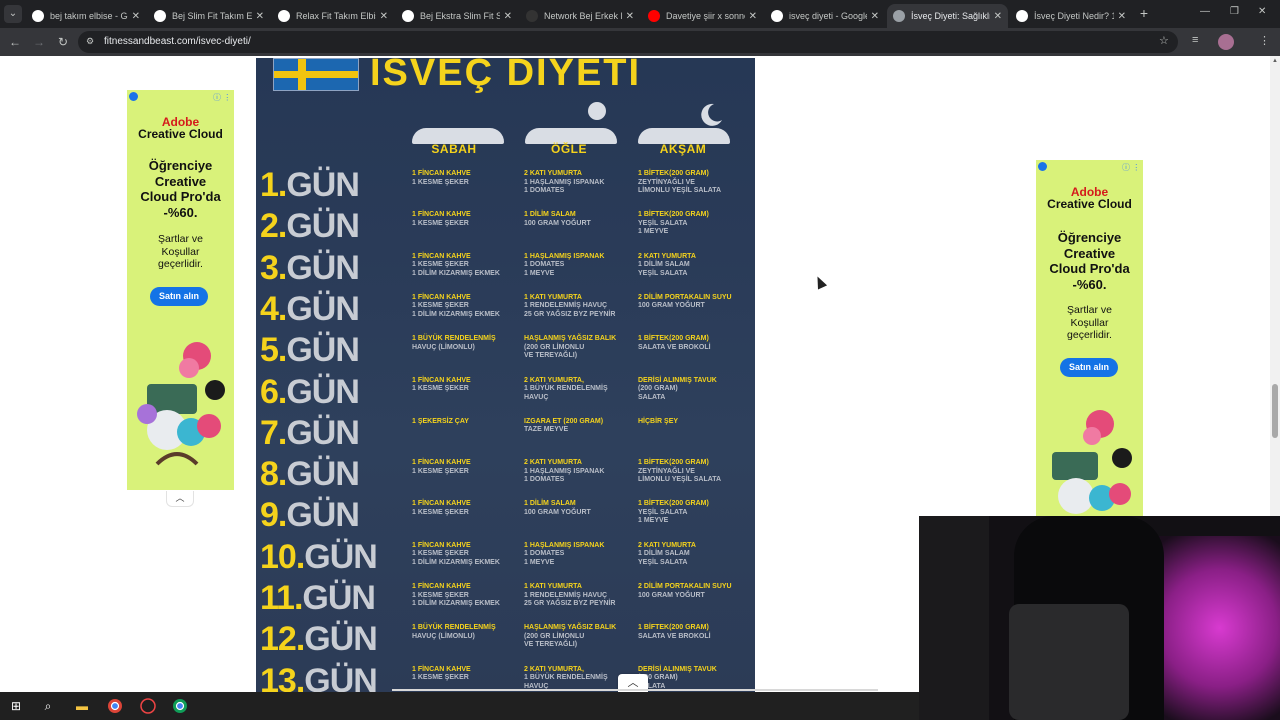  I want to click on chrome-profile-icon, so click(180, 706).